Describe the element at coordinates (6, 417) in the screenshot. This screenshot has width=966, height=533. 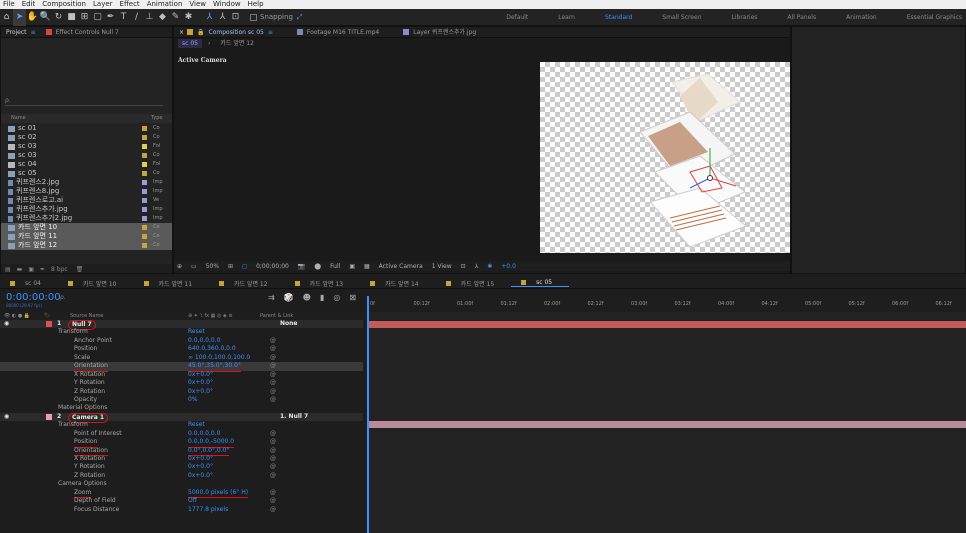
I see `visibility-eye-icon: ◉` at that location.